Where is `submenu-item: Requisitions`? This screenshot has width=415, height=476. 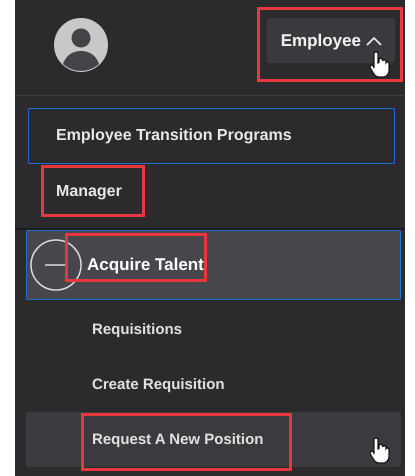
submenu-item: Requisitions is located at coordinates (213, 329).